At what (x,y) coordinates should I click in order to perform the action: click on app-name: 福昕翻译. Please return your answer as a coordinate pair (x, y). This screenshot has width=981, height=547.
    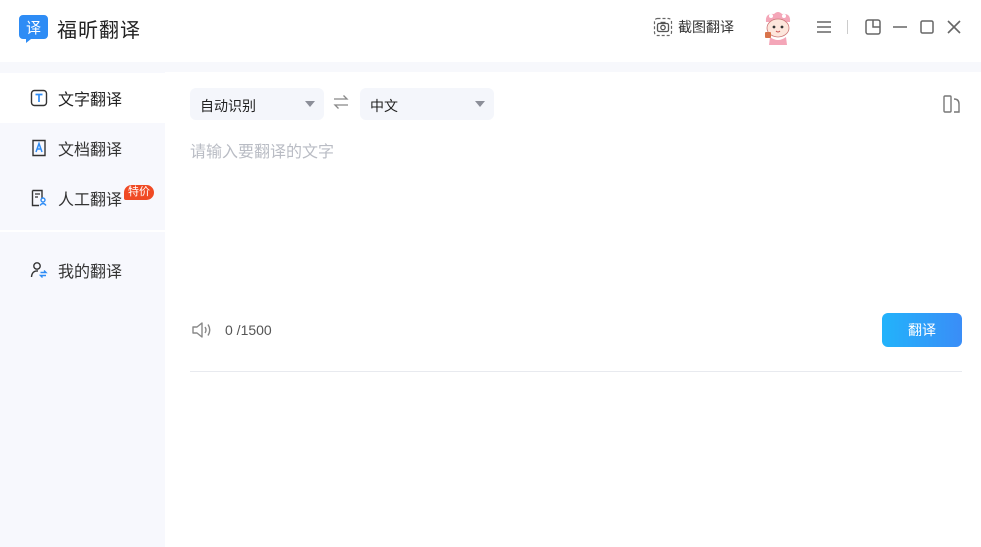
    Looking at the image, I should click on (99, 31).